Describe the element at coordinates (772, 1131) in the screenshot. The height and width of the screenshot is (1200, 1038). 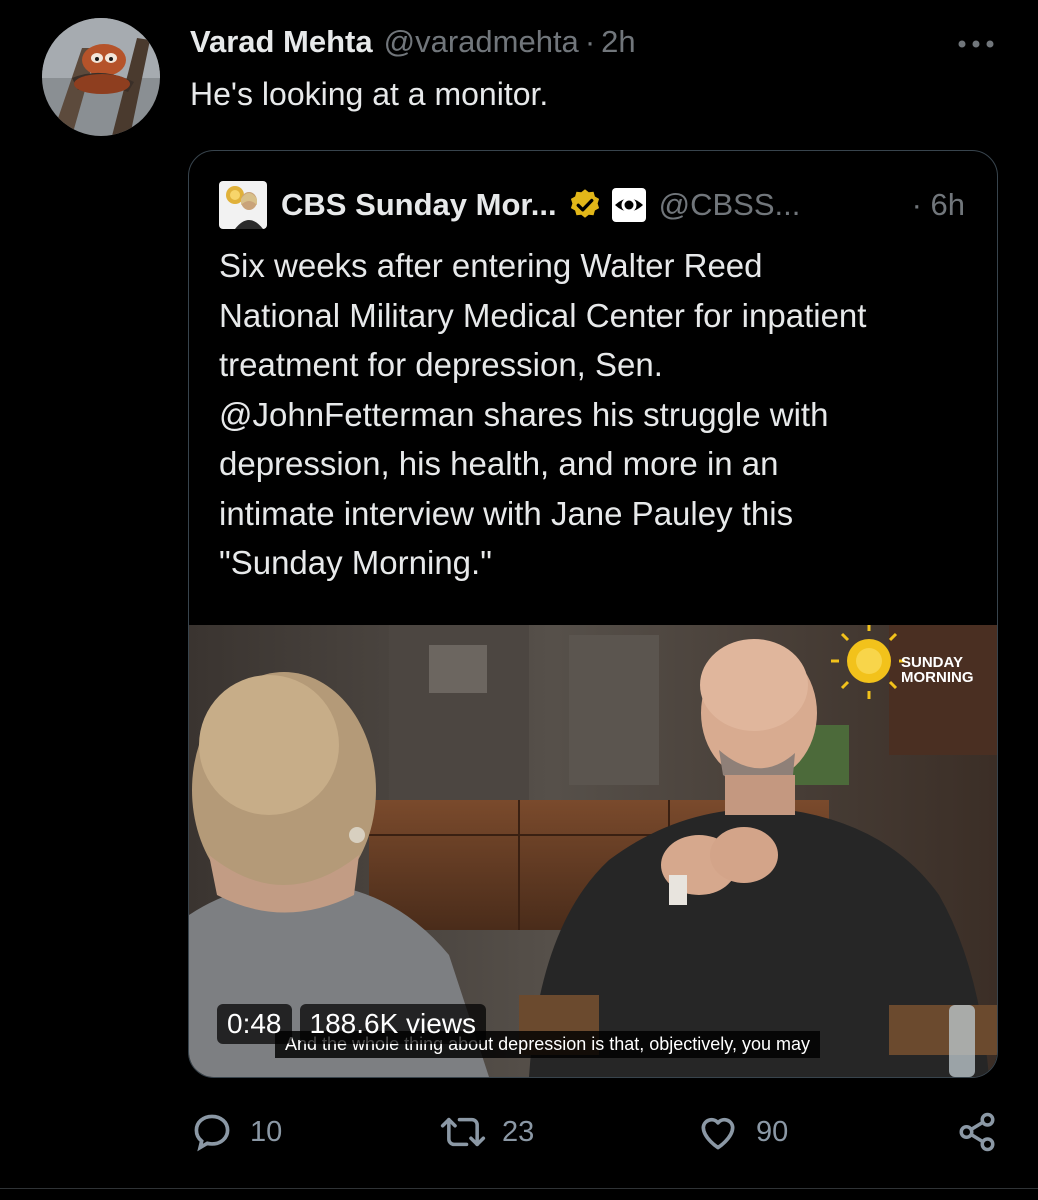
I see `like-count: 90` at that location.